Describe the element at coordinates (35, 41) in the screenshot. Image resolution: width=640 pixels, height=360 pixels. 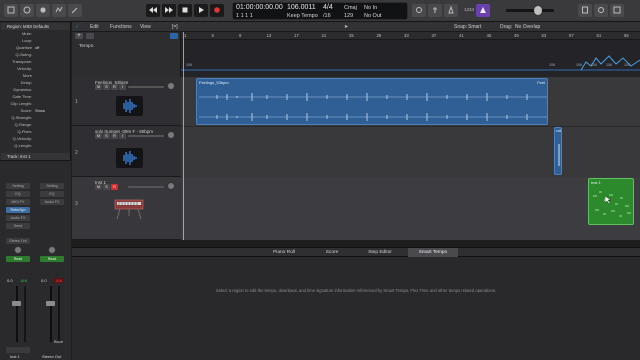
I see `region-param-row: Loop:` at that location.